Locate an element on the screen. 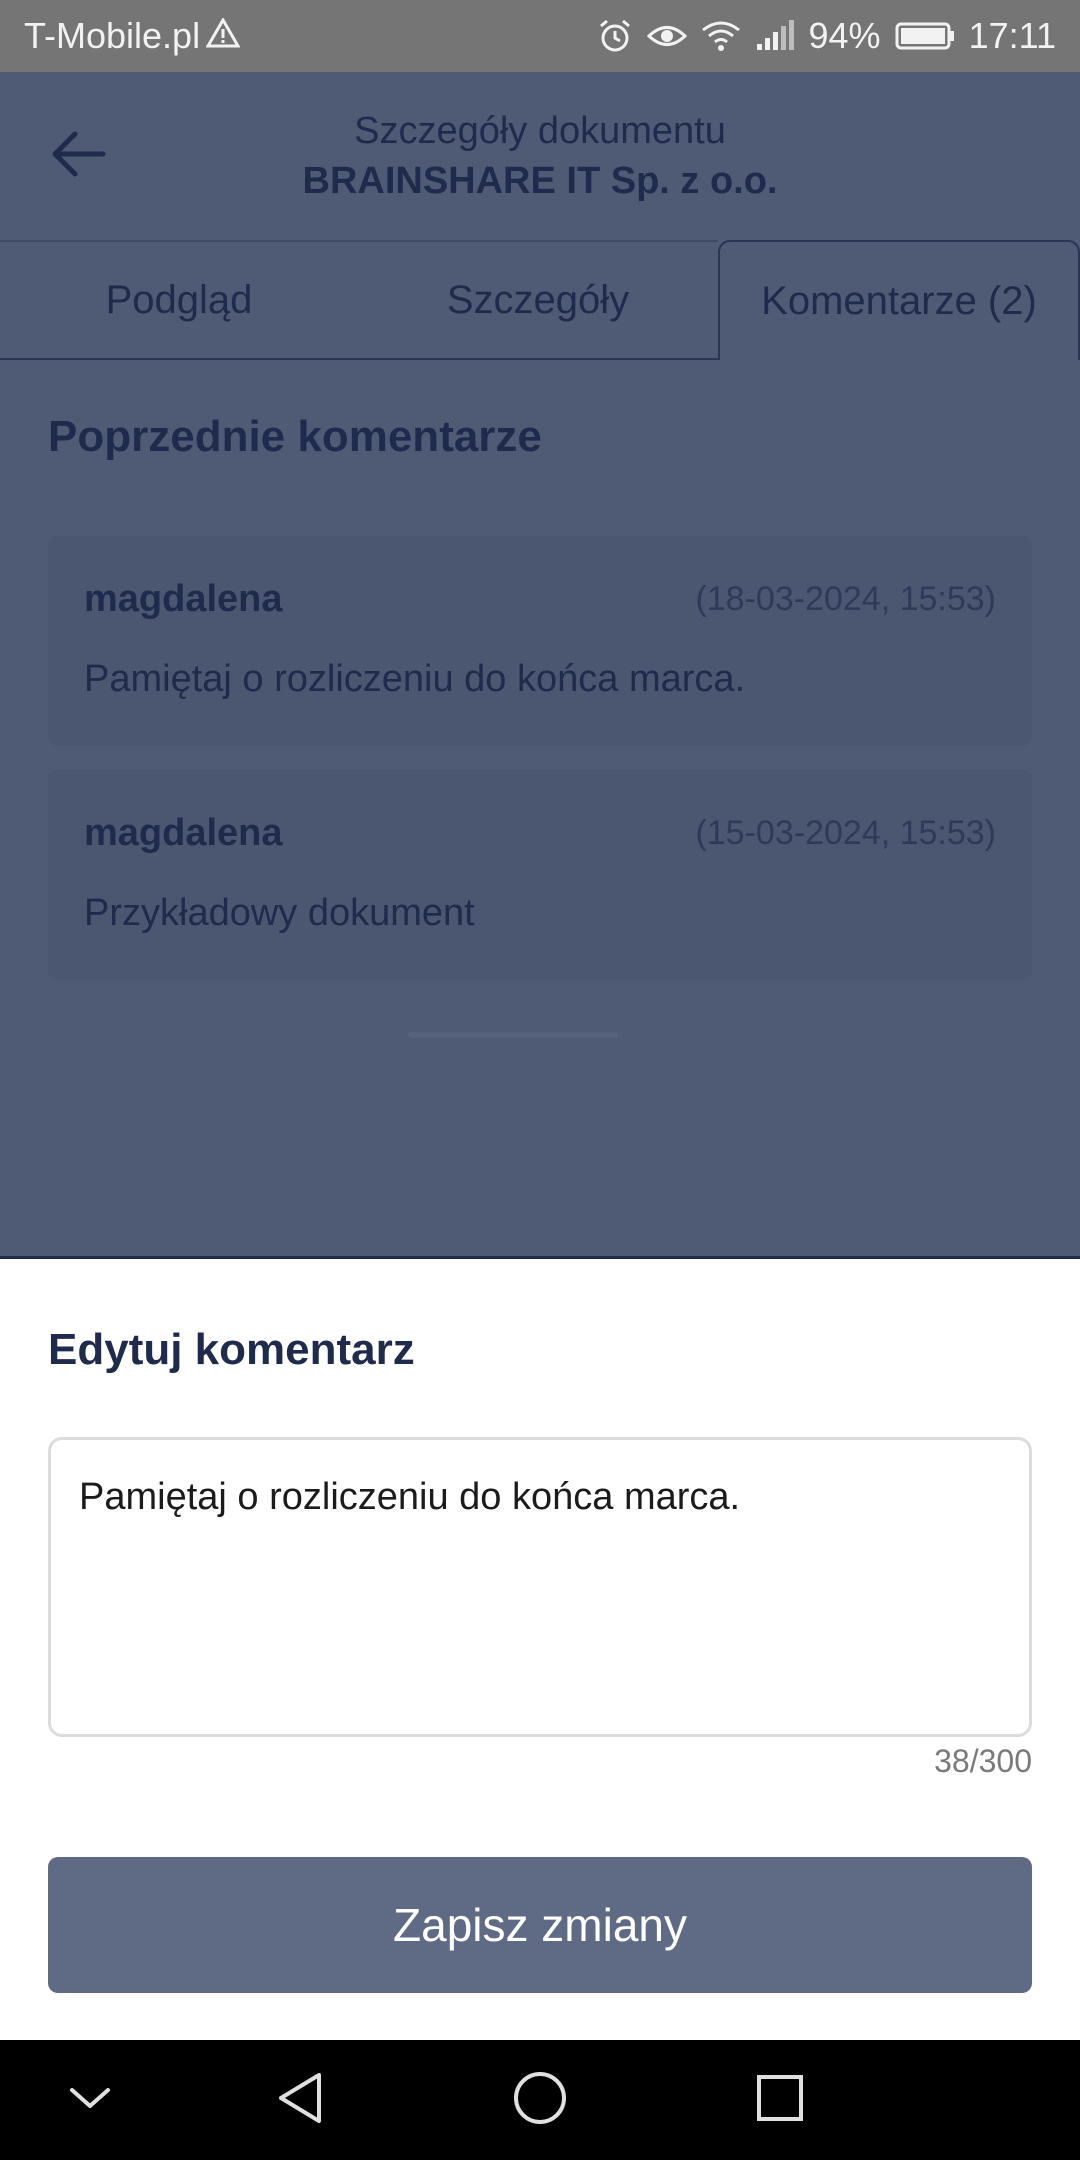 The image size is (1080, 2160). comment-text: Pamiętaj o rozliczeniu do końca marca. is located at coordinates (415, 679).